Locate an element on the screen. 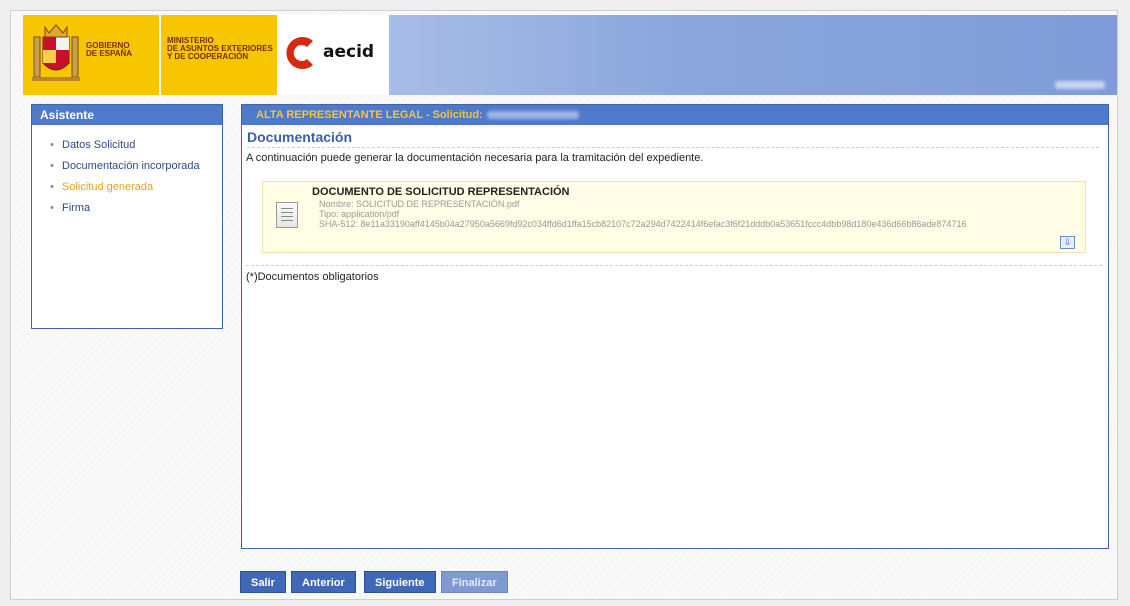 This screenshot has width=1130, height=606. panel-title-bar: ALTA REPRESENTANTE LEGAL - Solicitud: is located at coordinates (675, 115).